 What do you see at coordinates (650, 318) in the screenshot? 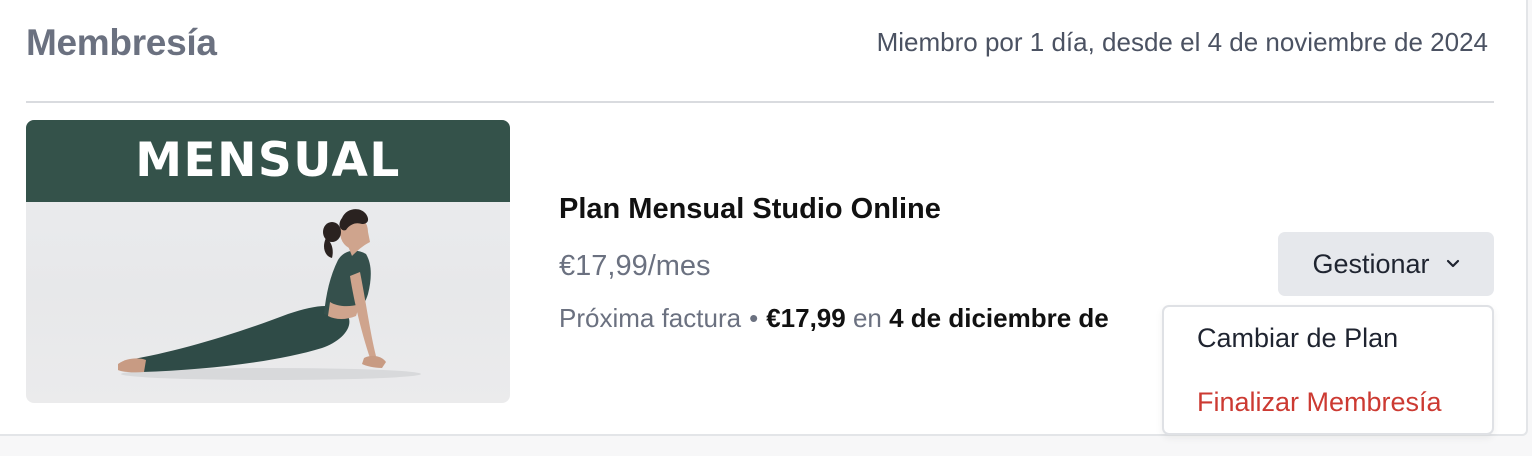
I see `next-invoice-label: Próxima factura` at bounding box center [650, 318].